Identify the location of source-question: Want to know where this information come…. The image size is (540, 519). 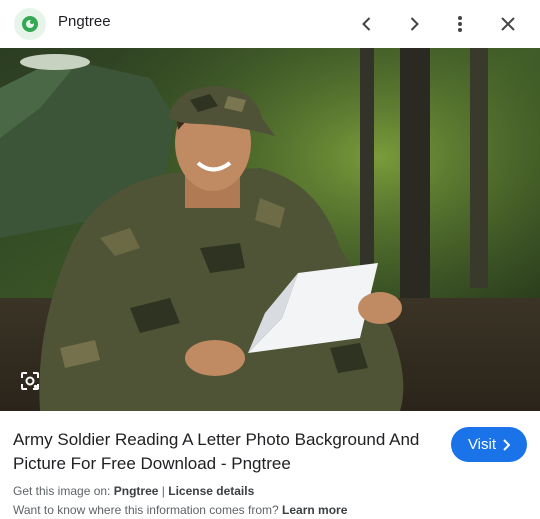
(146, 510).